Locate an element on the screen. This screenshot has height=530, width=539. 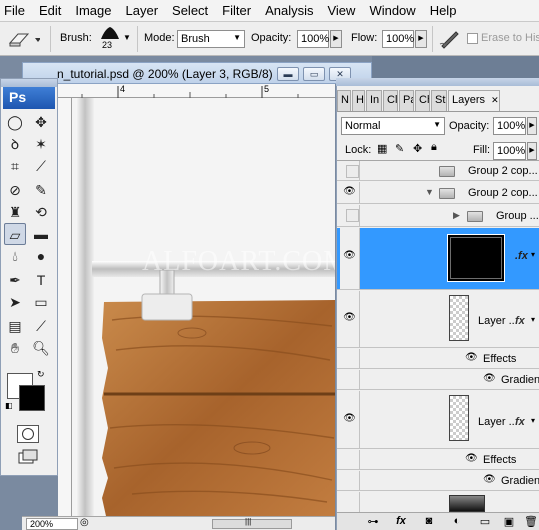
add-style-icon: fx is located at coordinates (401, 521).